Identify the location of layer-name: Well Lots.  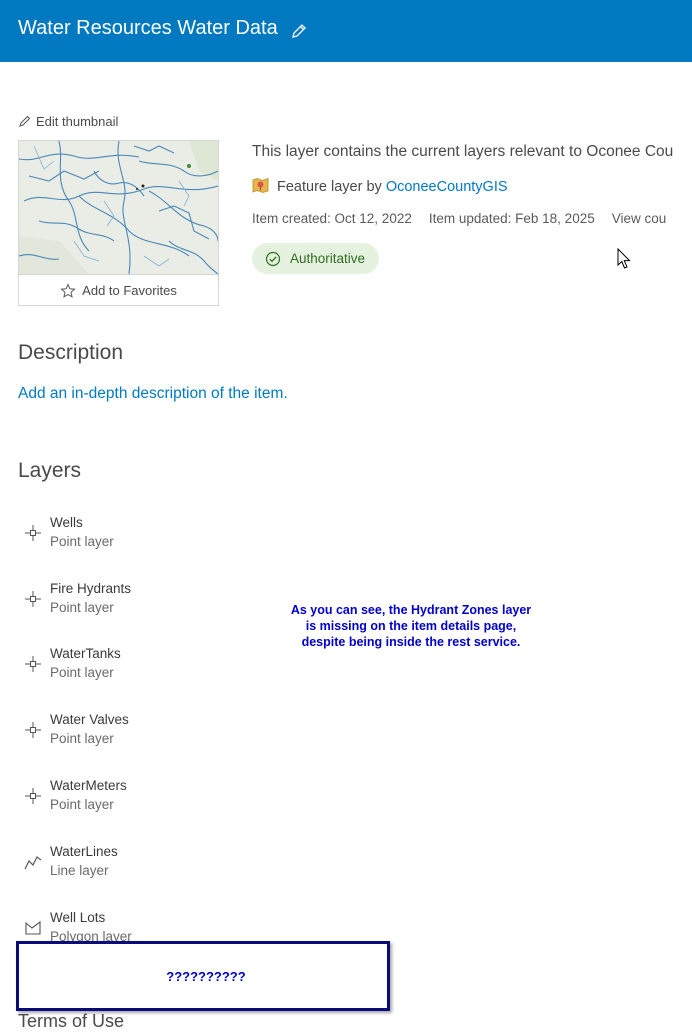
(78, 917).